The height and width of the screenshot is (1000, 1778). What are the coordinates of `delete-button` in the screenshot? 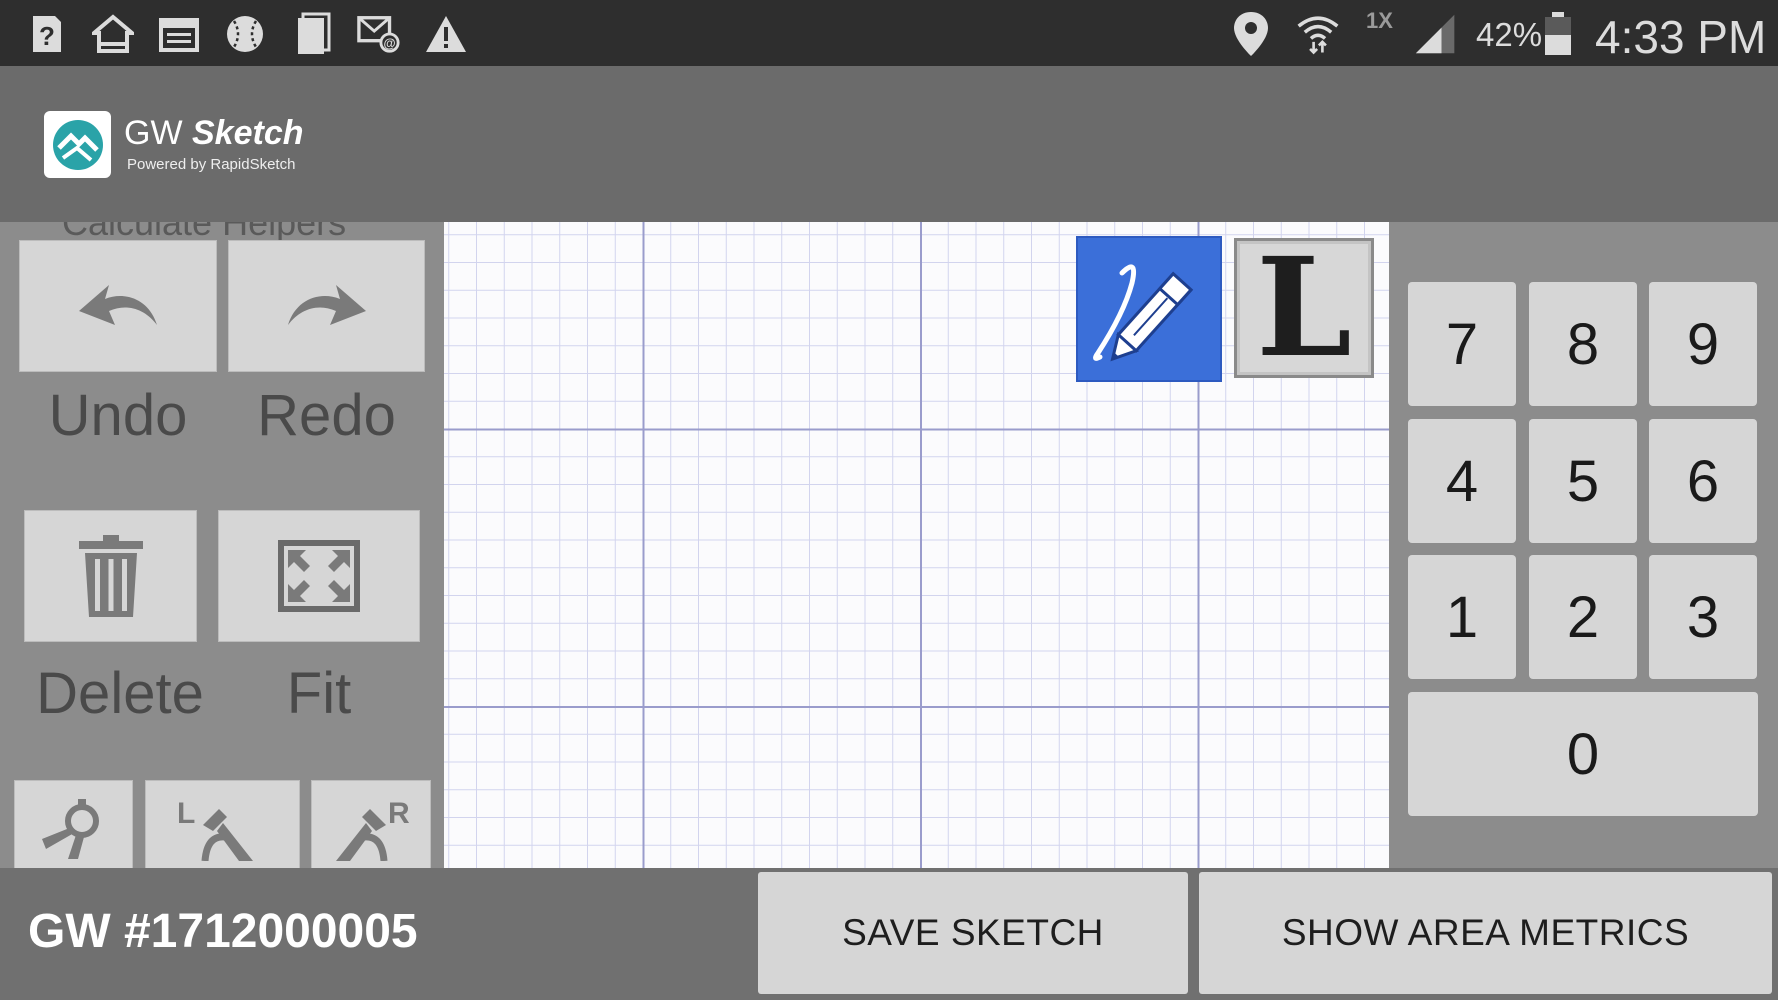 It's located at (110, 576).